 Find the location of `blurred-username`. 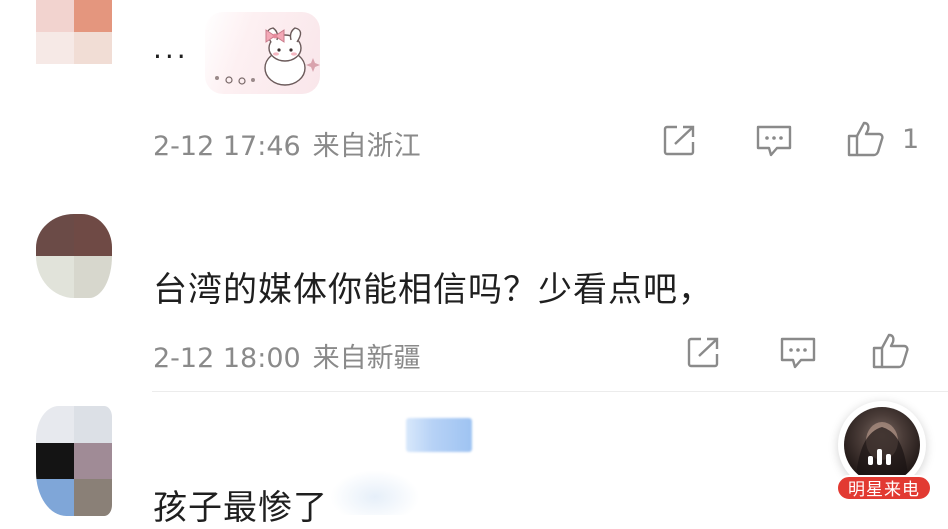

blurred-username is located at coordinates (439, 435).